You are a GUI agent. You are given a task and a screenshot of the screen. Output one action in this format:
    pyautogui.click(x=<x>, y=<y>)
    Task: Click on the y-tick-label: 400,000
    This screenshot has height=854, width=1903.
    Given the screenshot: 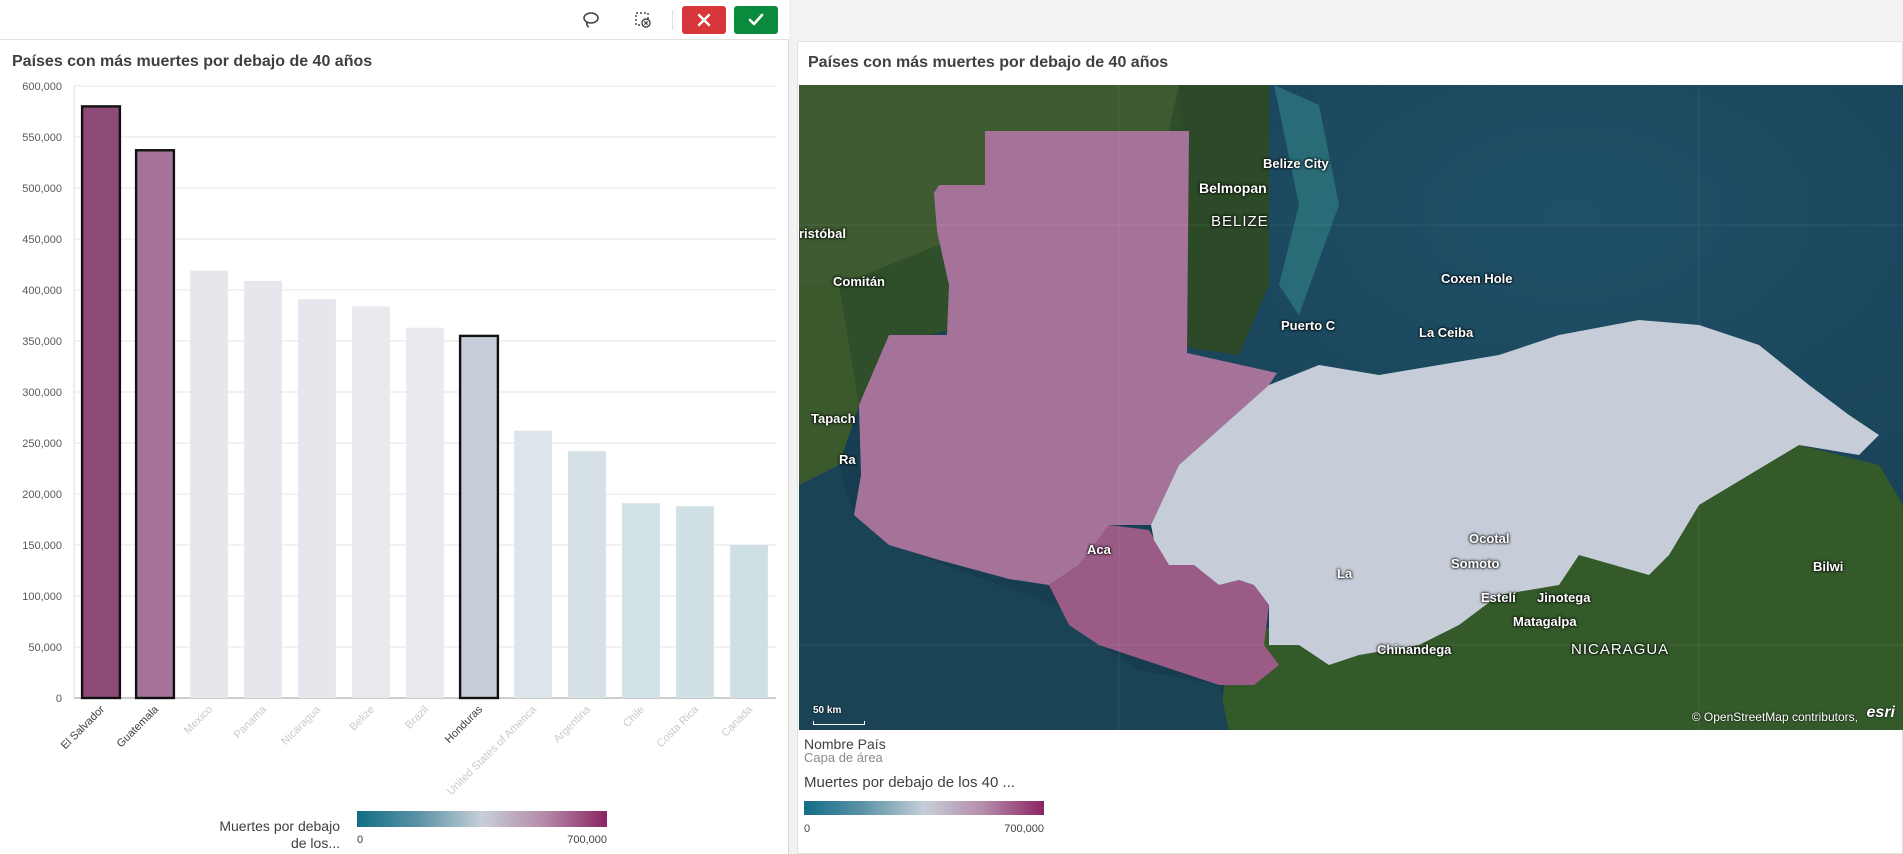 What is the action you would take?
    pyautogui.click(x=42, y=291)
    